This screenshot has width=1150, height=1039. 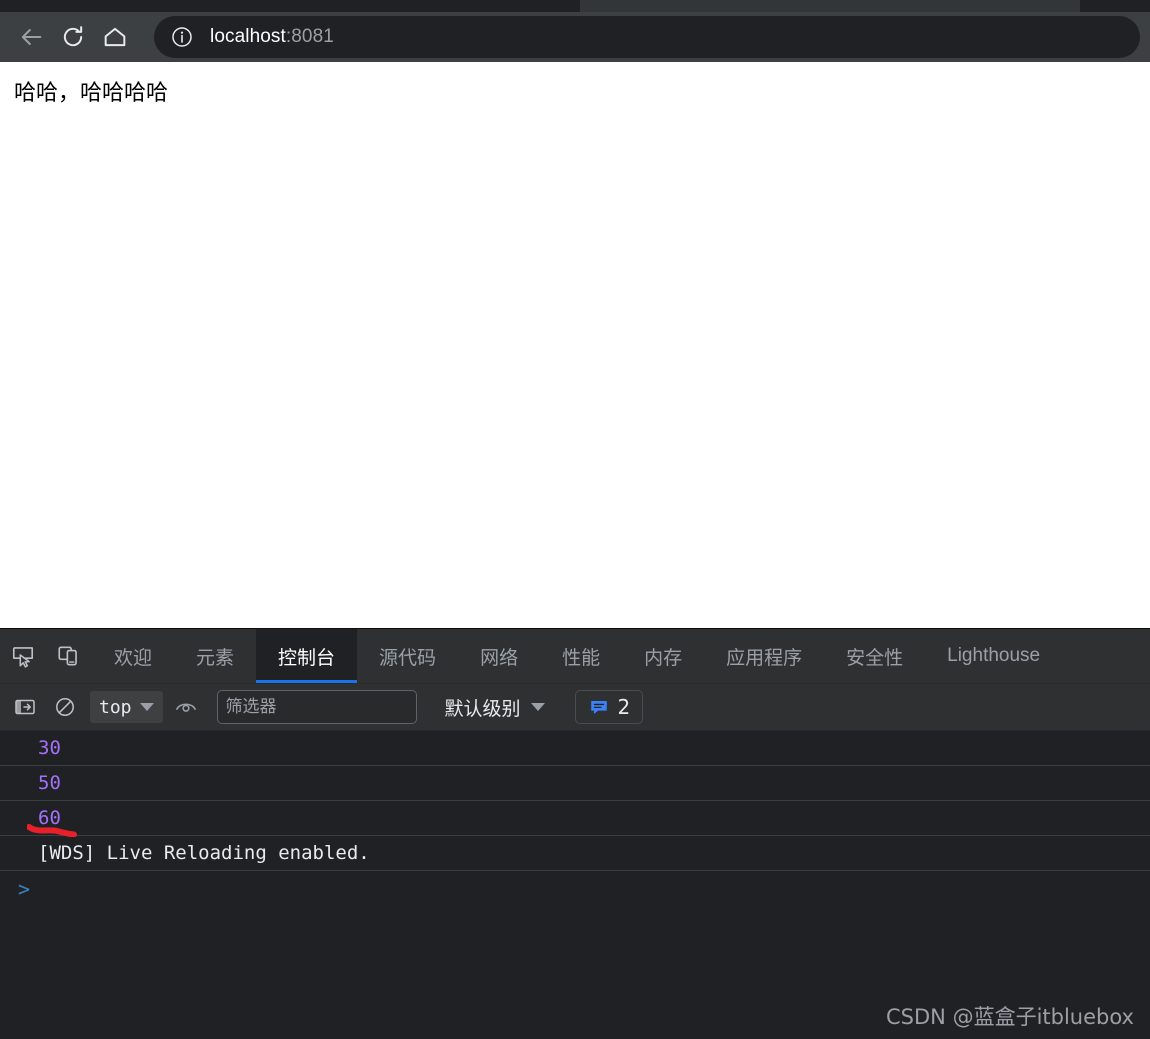 I want to click on inspect-element-icon, so click(x=23, y=657).